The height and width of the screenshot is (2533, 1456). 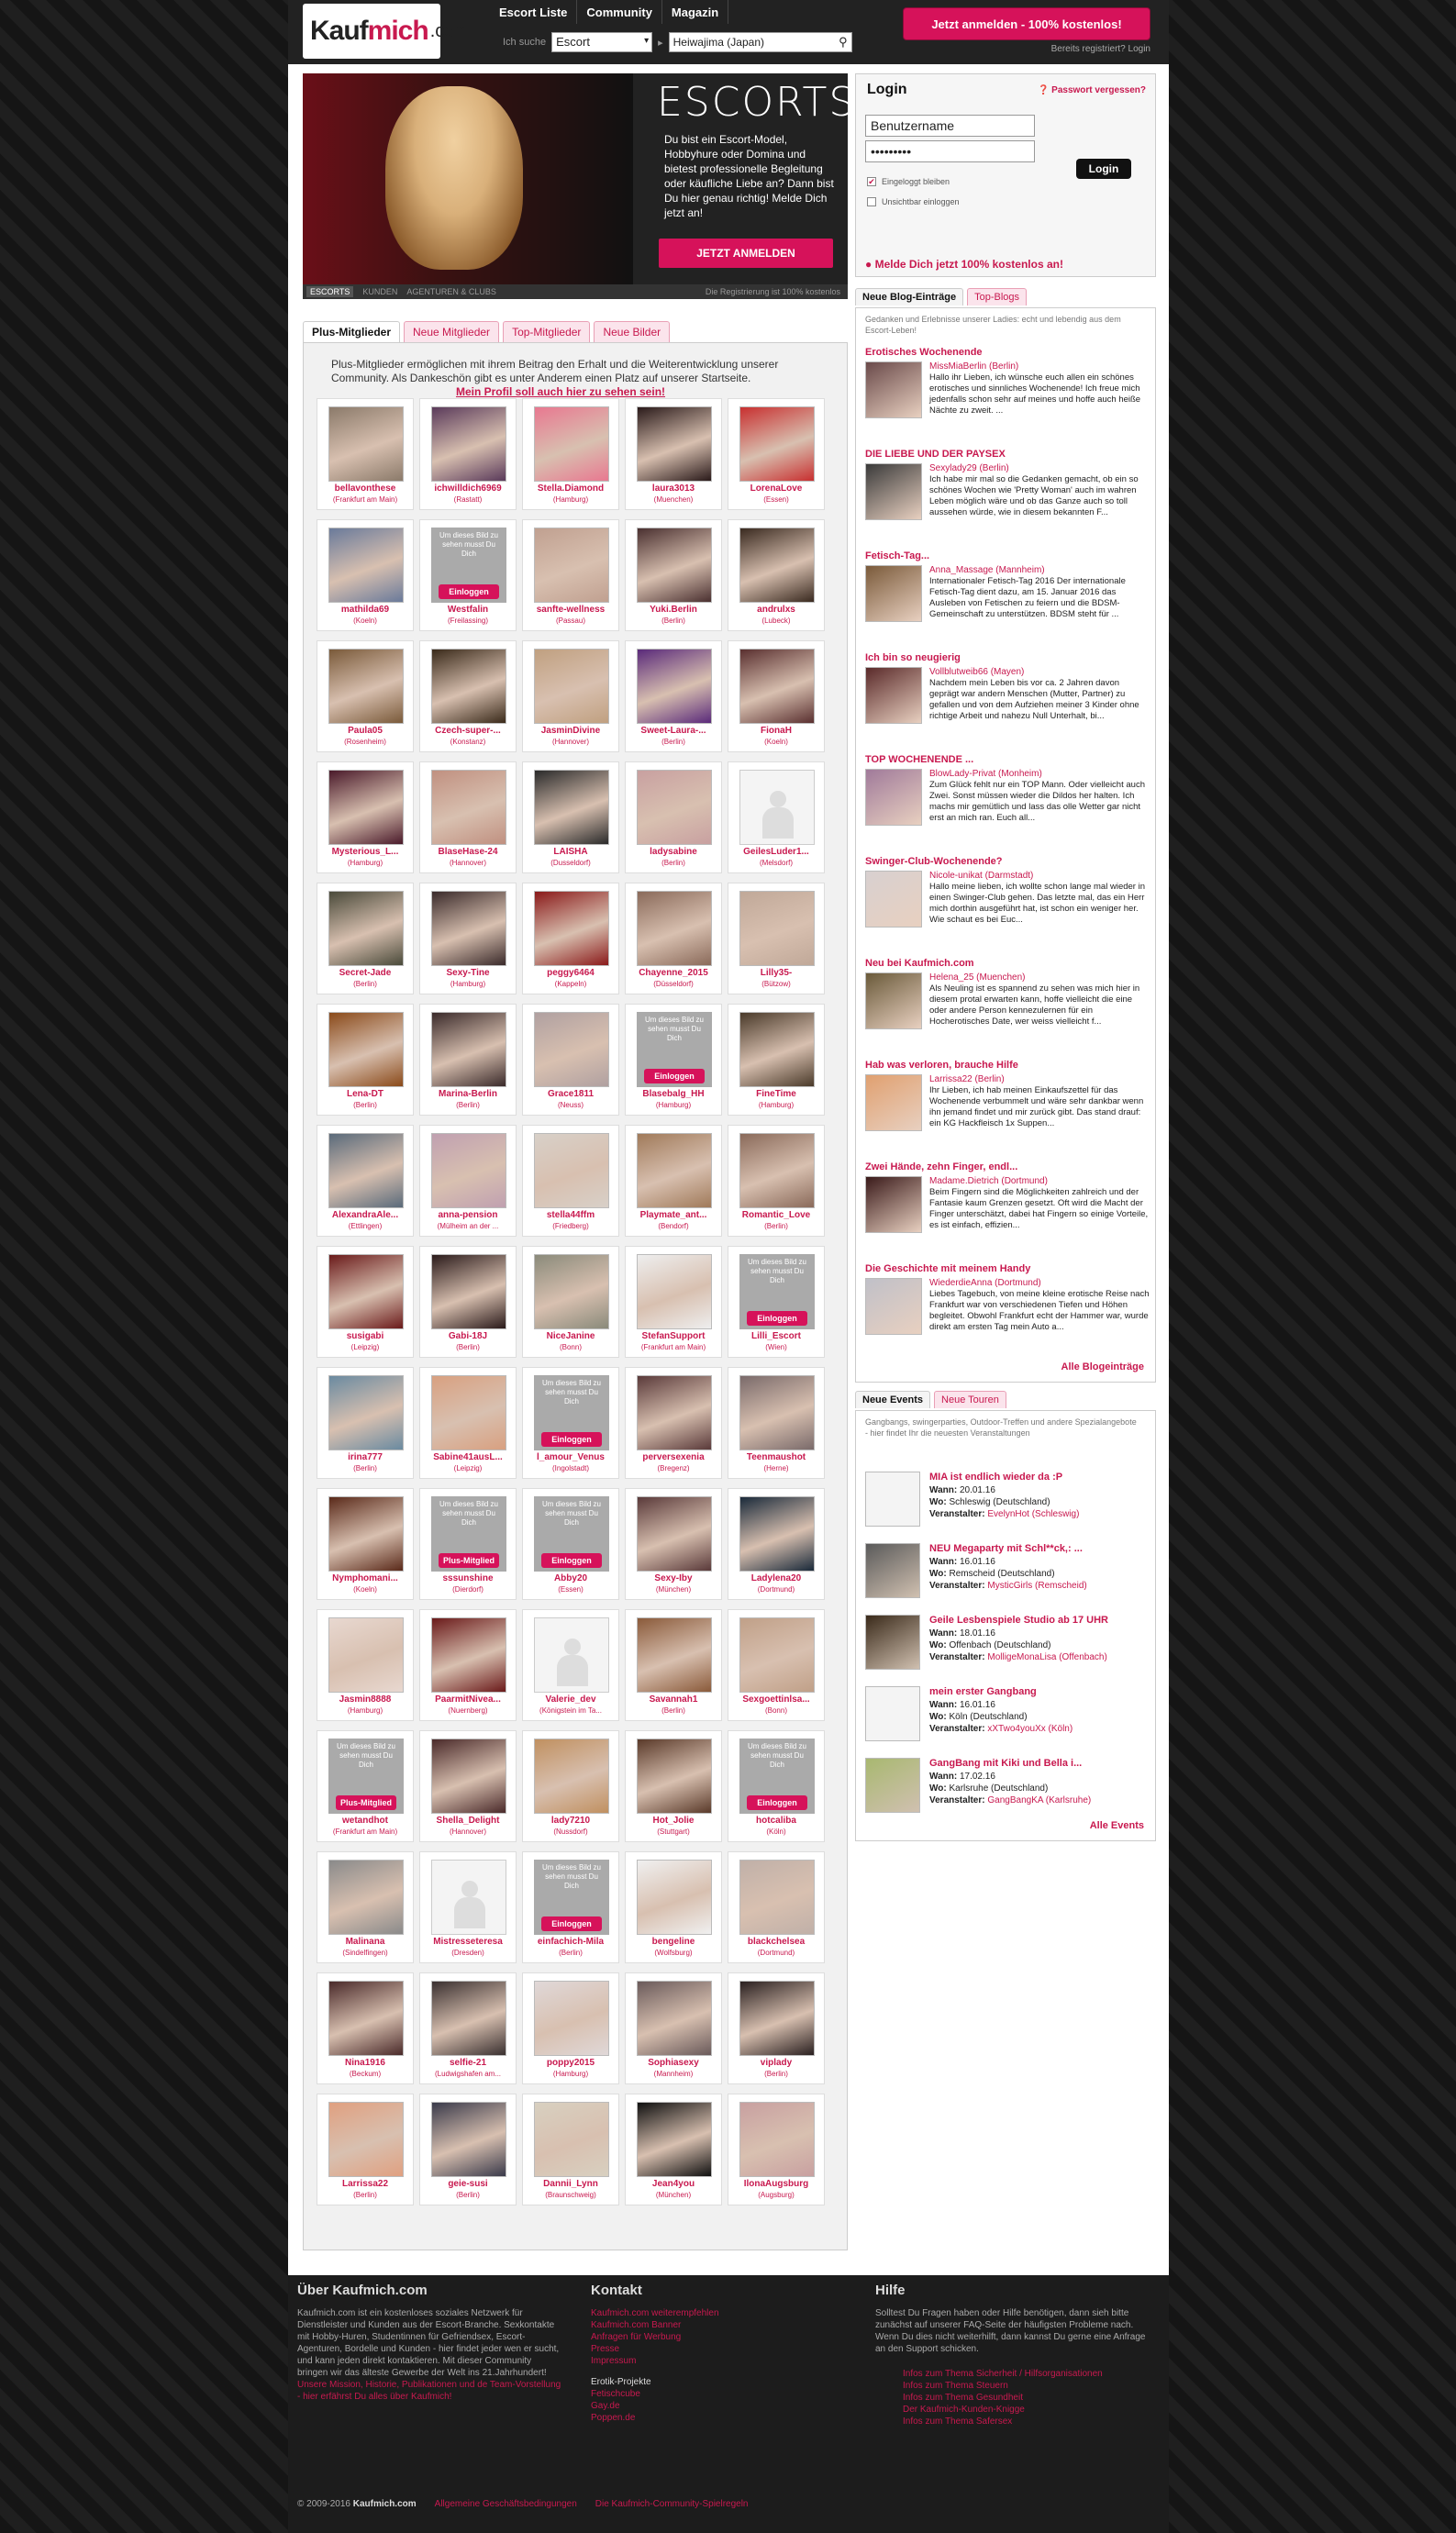 I want to click on member-card: Chayenne_2015 (Düsseldorf), so click(x=673, y=938).